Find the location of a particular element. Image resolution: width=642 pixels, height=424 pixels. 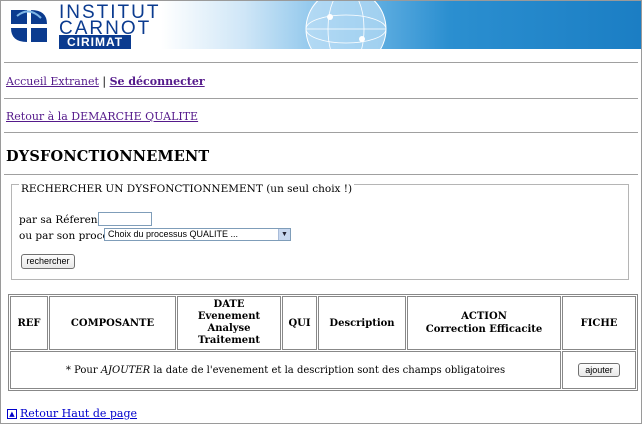

header-qui: QUI is located at coordinates (299, 323).